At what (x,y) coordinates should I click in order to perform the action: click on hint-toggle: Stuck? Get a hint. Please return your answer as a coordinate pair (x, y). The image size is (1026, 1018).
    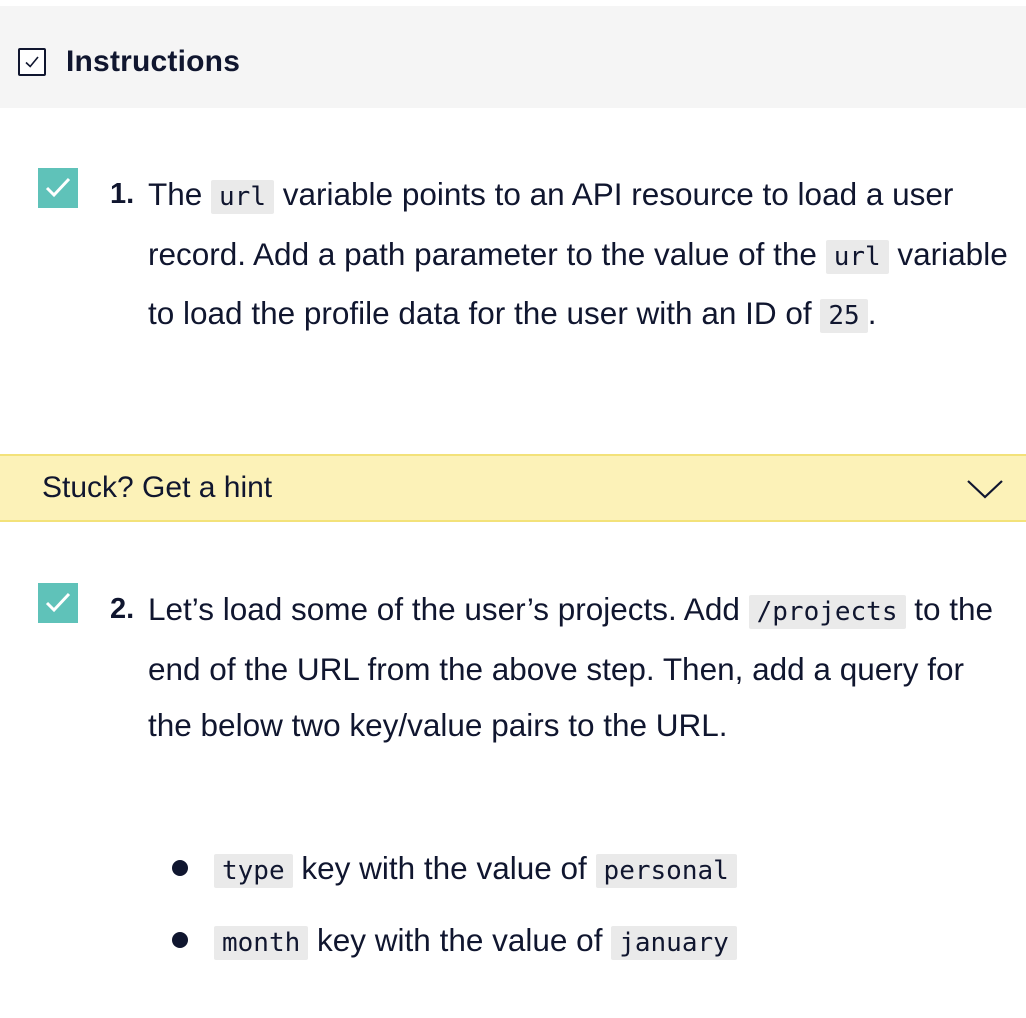
    Looking at the image, I should click on (513, 488).